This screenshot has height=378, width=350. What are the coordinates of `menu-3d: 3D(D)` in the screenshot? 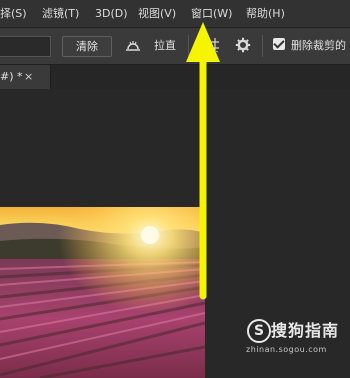 It's located at (111, 13).